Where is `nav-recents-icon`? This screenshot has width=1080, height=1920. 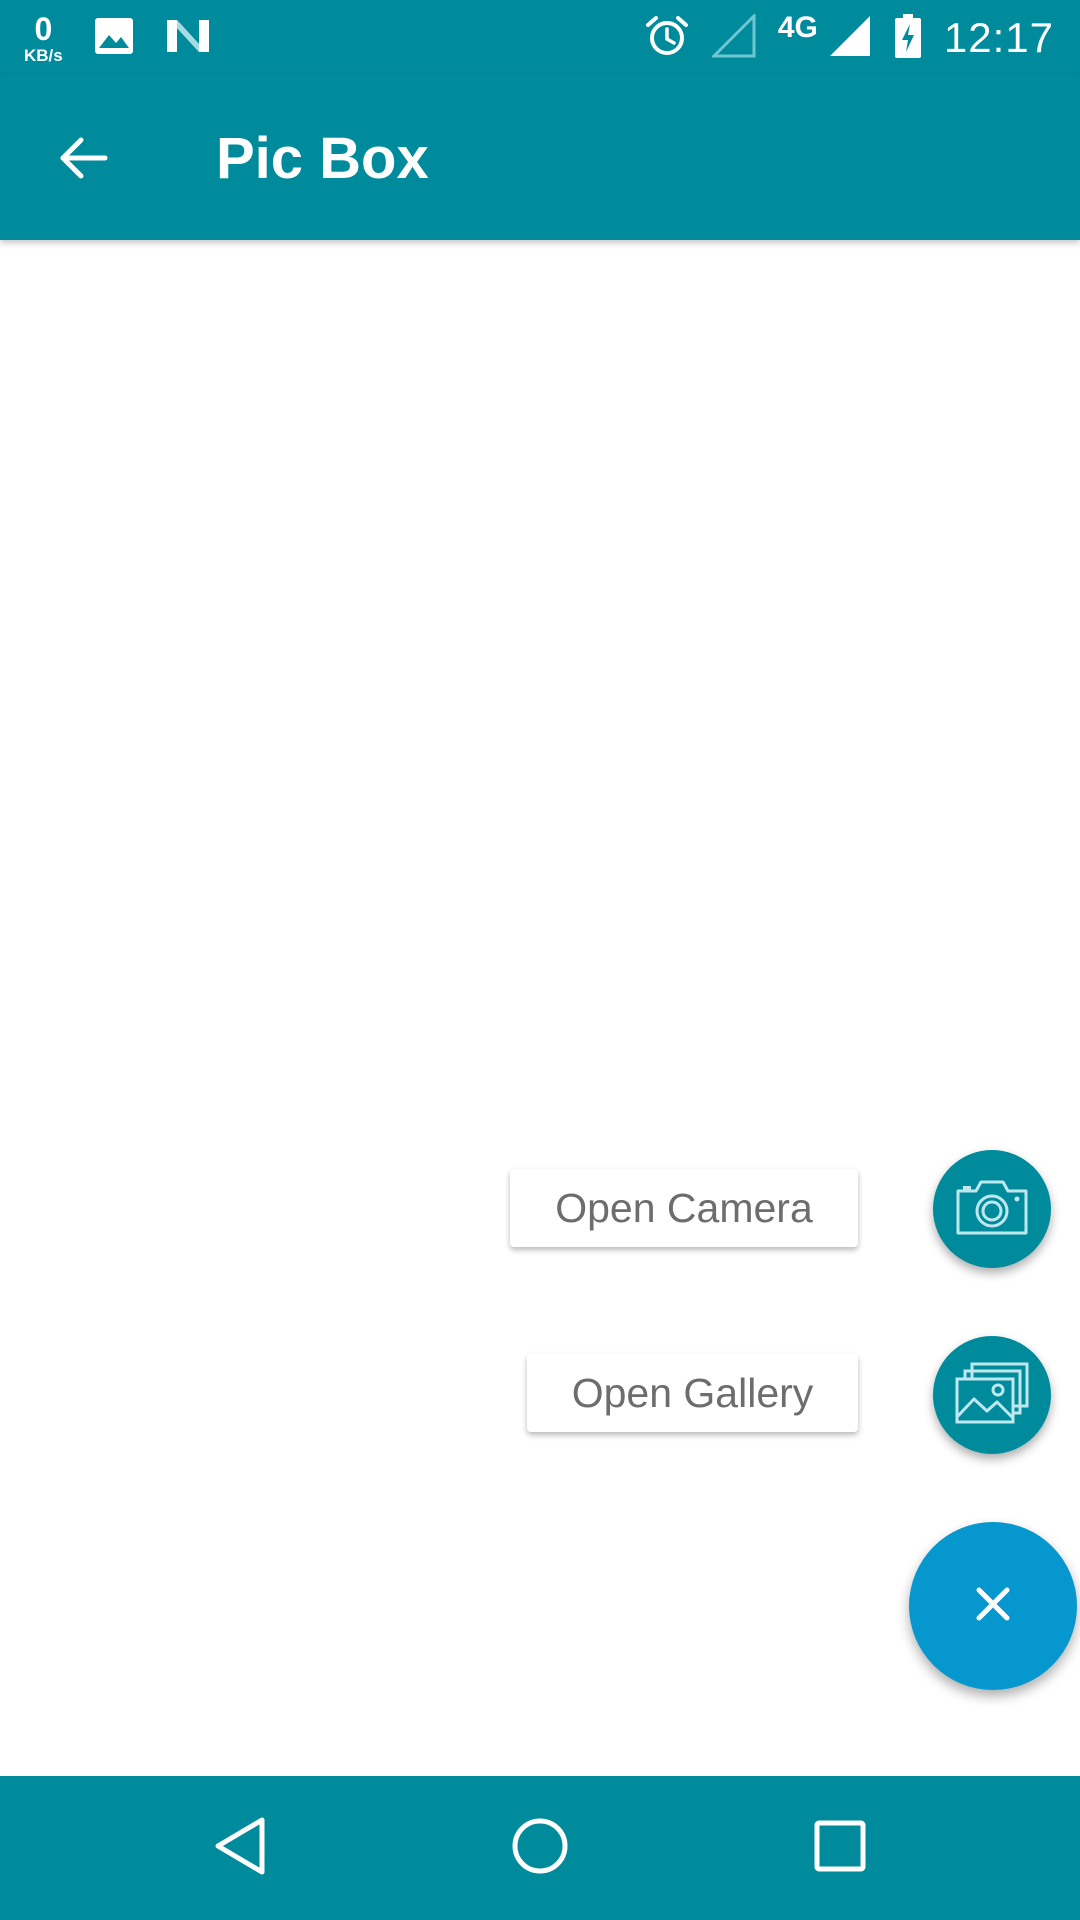
nav-recents-icon is located at coordinates (840, 1848).